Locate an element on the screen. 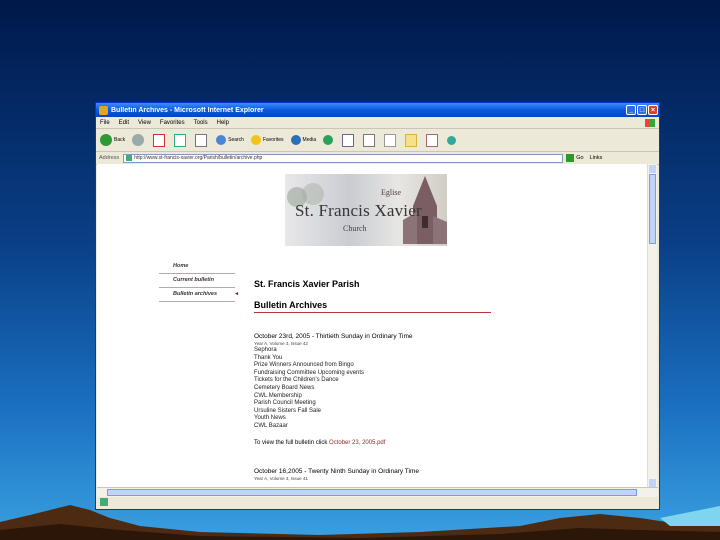 Image resolution: width=720 pixels, height=540 pixels. nav-home-label: Home is located at coordinates (181, 266).